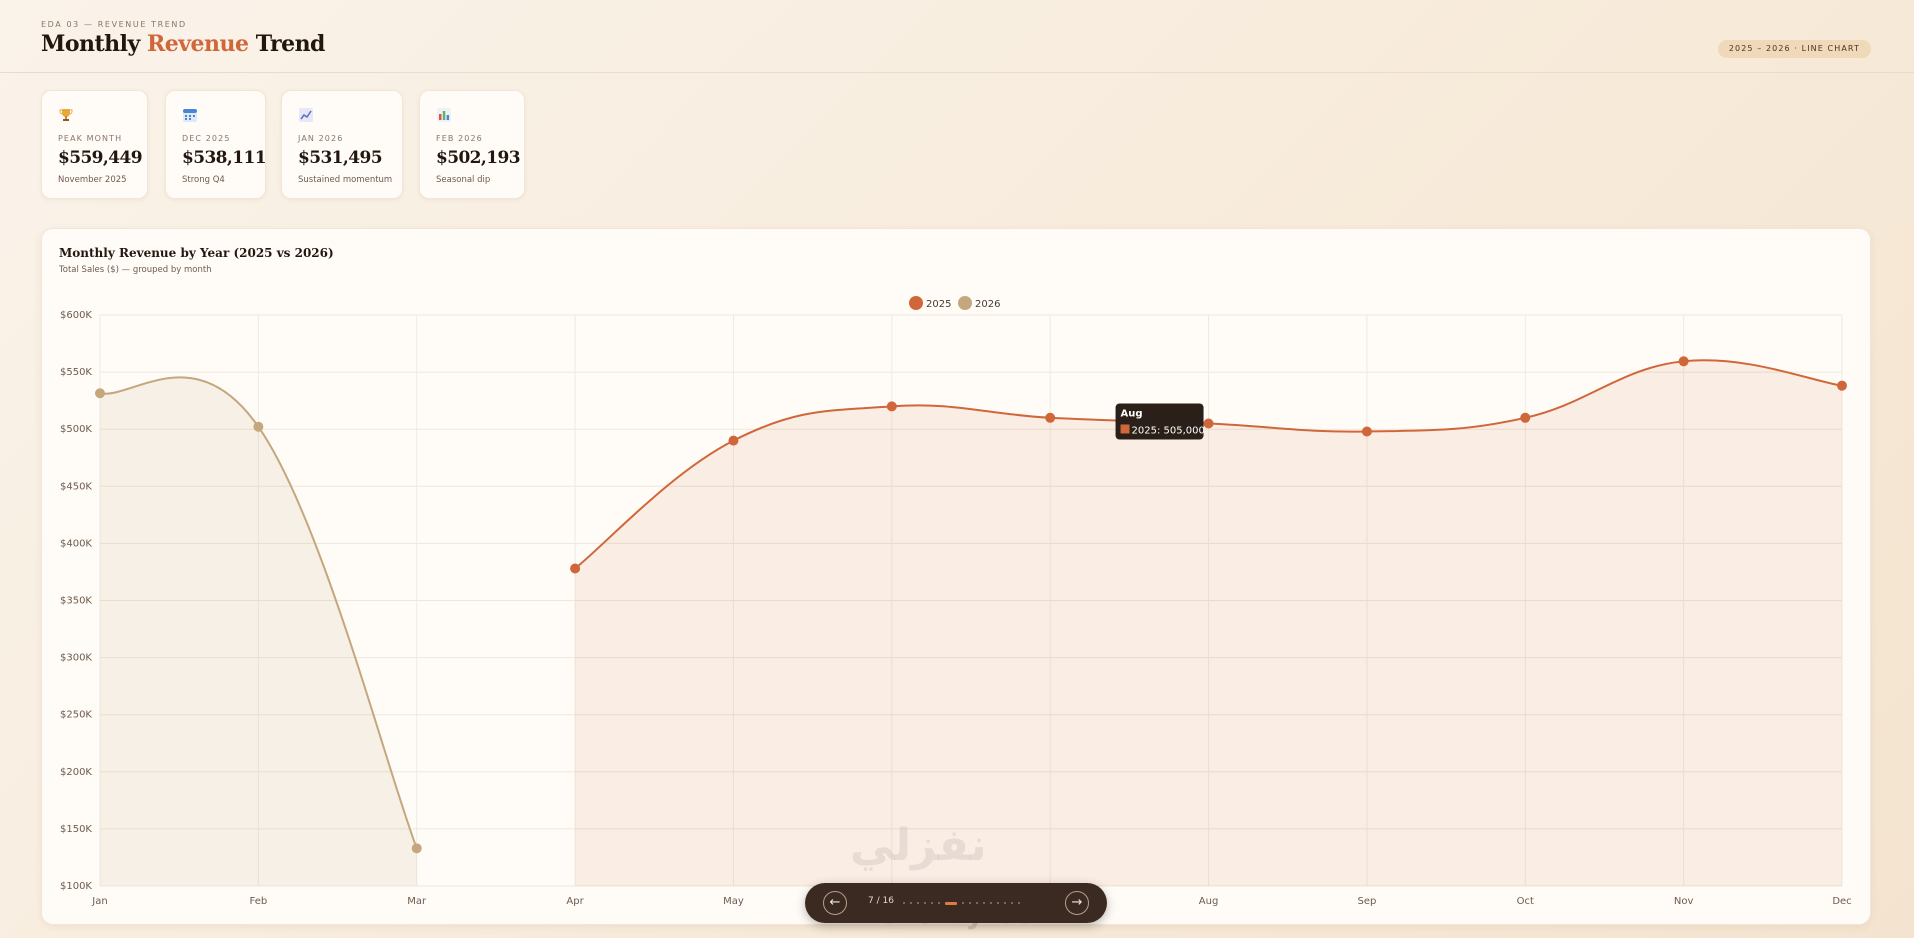 This screenshot has width=1914, height=938. Describe the element at coordinates (340, 158) in the screenshot. I see `kpi-value: $531,495` at that location.